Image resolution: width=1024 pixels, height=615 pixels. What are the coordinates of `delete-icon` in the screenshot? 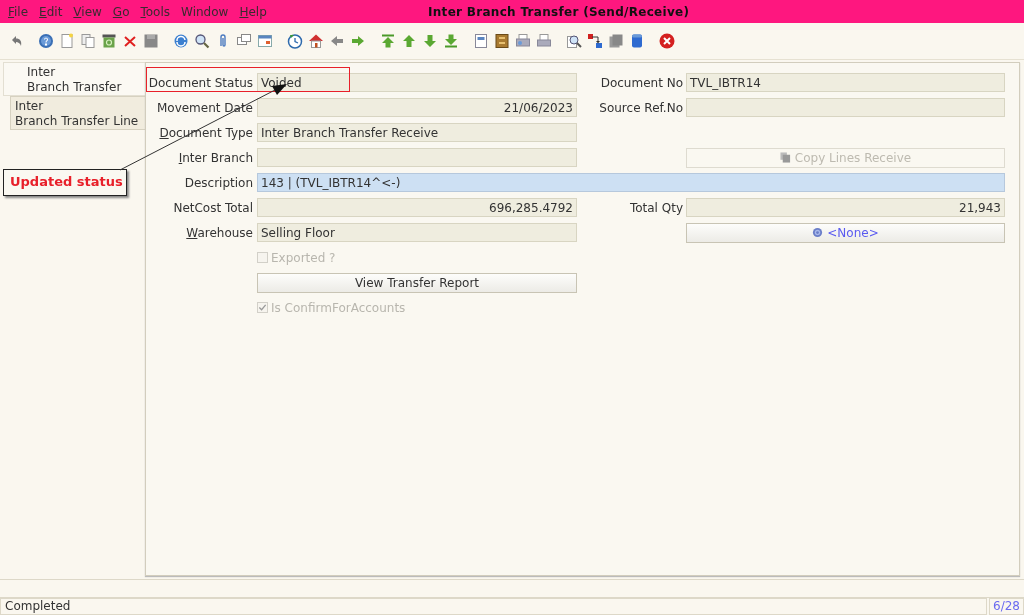 It's located at (130, 41).